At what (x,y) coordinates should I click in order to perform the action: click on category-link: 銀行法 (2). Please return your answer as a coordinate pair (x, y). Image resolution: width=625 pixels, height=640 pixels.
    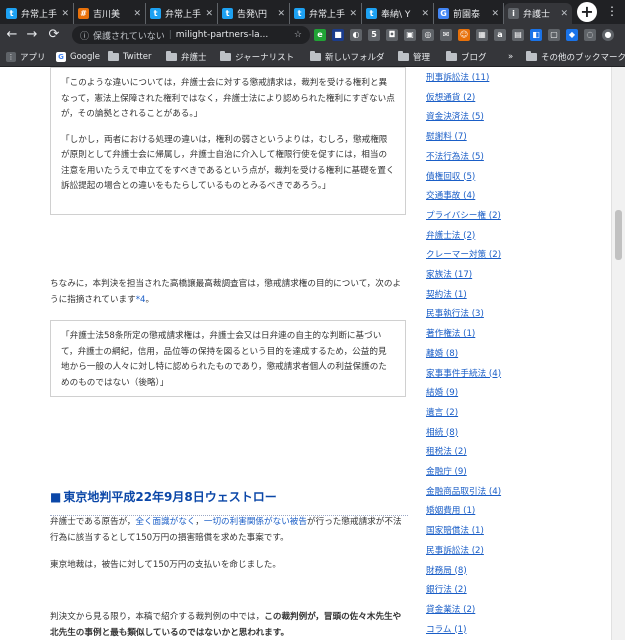
    Looking at the image, I should click on (446, 589).